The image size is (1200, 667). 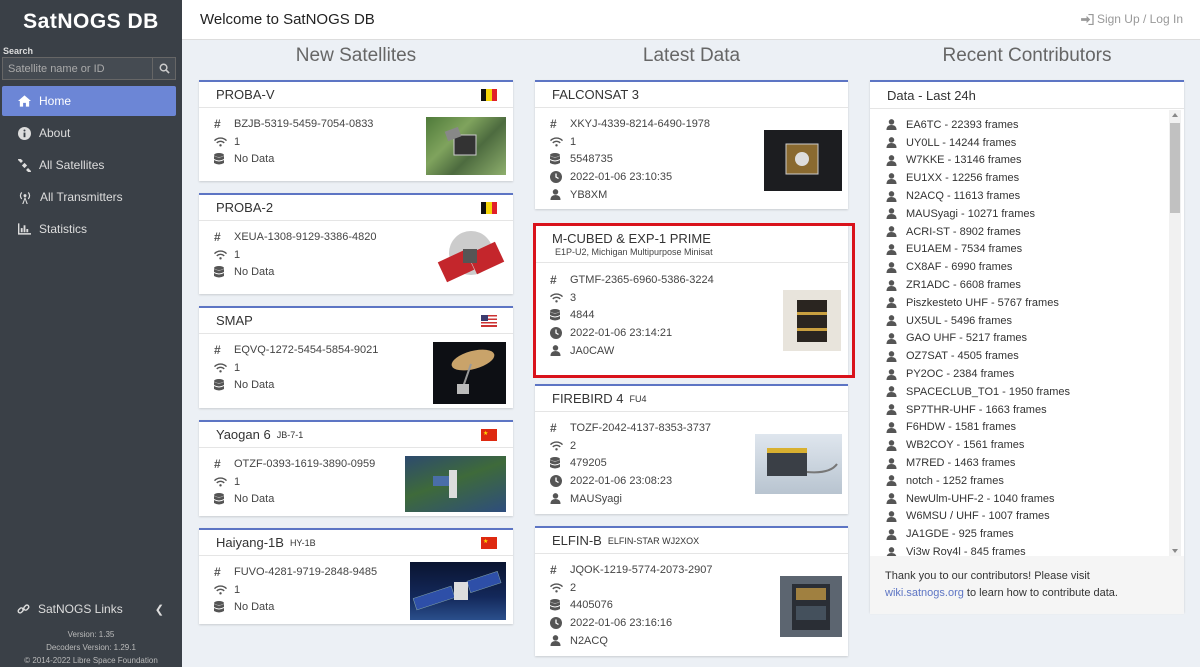 I want to click on satellite-name: ELFIN-B, so click(x=577, y=540).